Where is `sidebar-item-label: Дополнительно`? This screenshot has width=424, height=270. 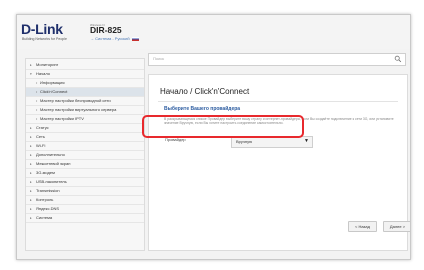
sidebar-item-label: Дополнительно is located at coordinates (50, 154).